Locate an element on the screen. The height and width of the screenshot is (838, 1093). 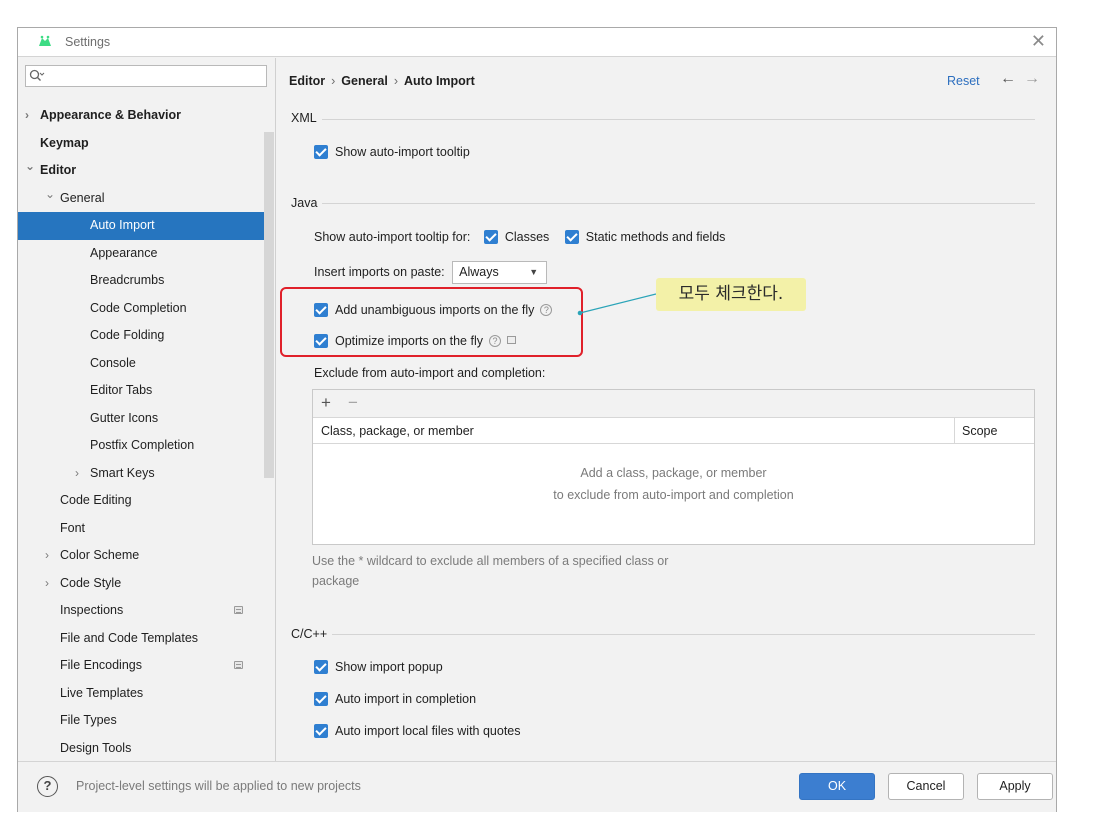
close-icon: ✕ is located at coordinates (1038, 41).